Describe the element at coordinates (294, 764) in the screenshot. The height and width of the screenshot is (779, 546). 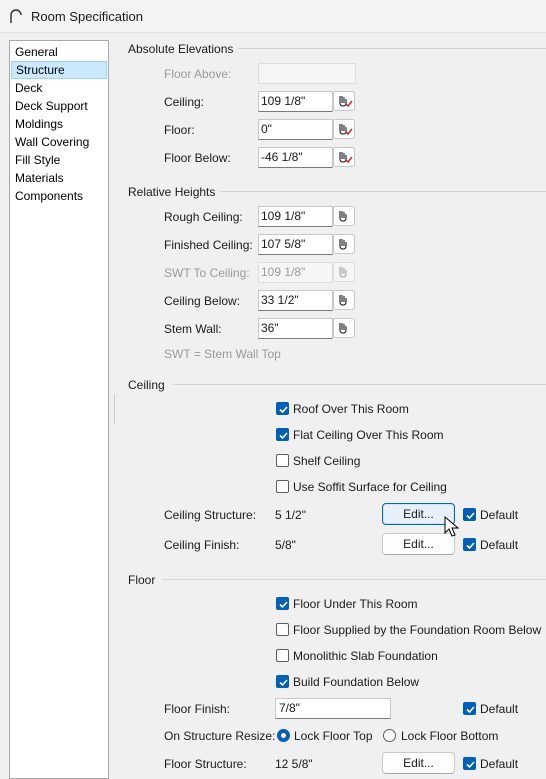
I see `floor-structure-value: 12 5/8"` at that location.